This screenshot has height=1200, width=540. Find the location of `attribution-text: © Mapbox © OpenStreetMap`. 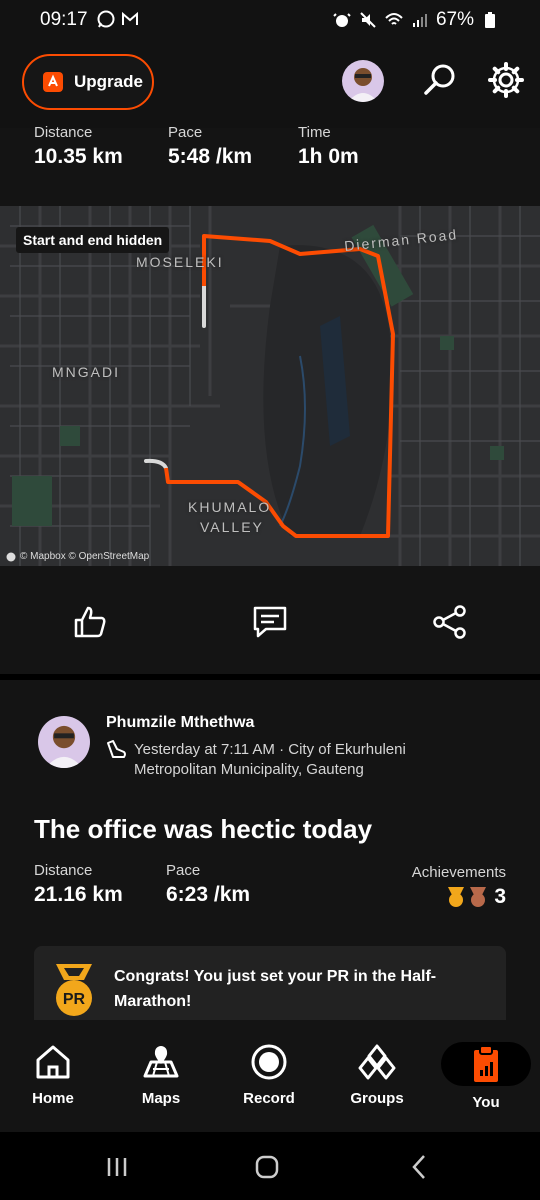

attribution-text: © Mapbox © OpenStreetMap is located at coordinates (85, 556).